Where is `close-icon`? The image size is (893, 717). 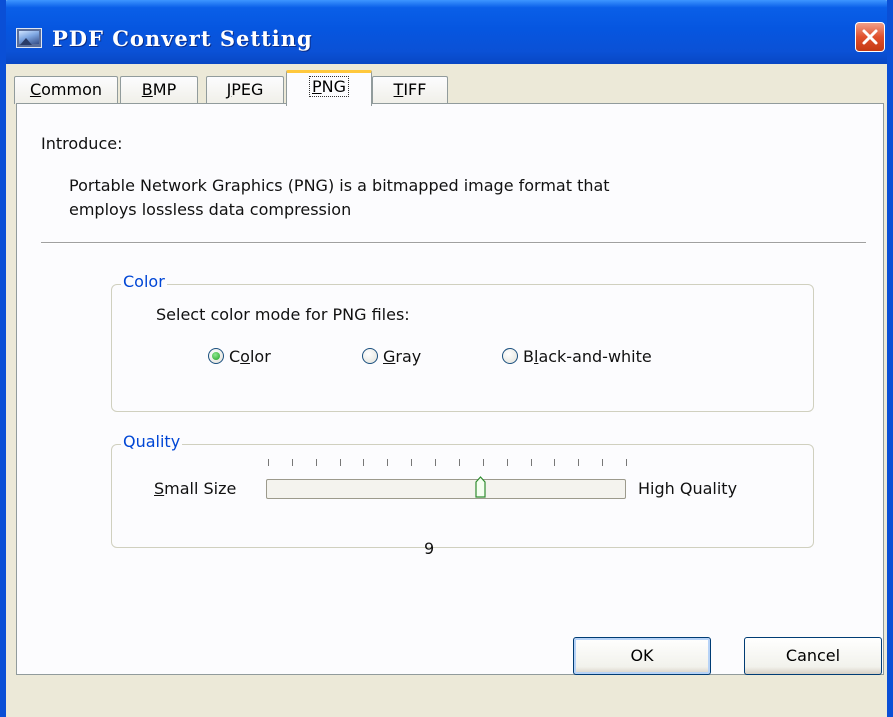 close-icon is located at coordinates (870, 37).